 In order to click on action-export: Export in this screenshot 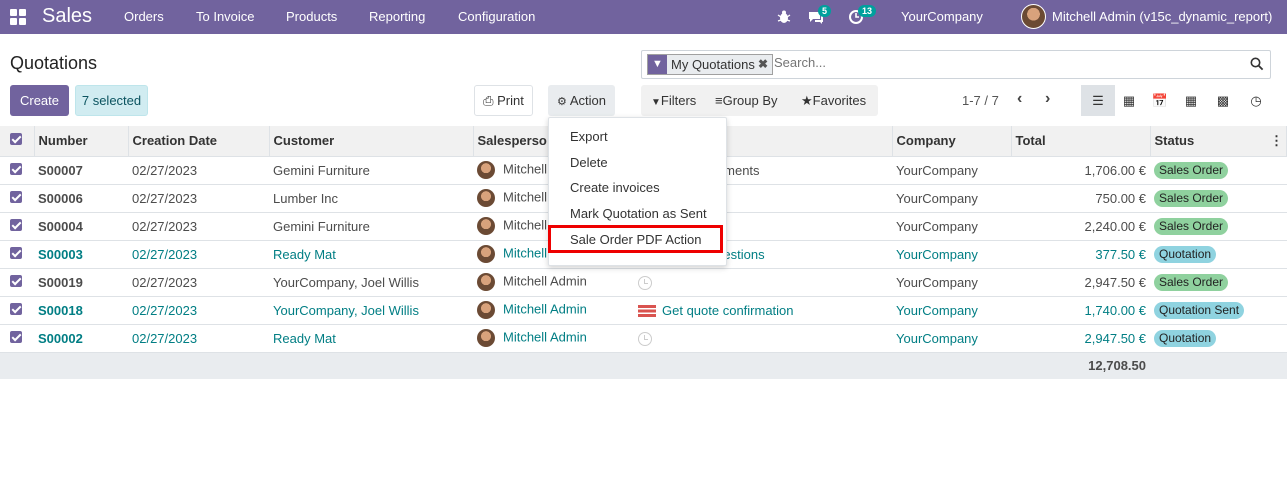, I will do `click(589, 136)`.